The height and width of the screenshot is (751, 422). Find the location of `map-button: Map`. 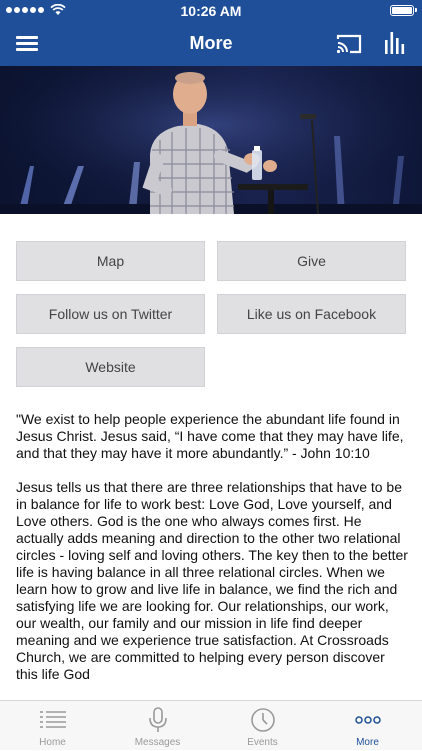

map-button: Map is located at coordinates (110, 261).